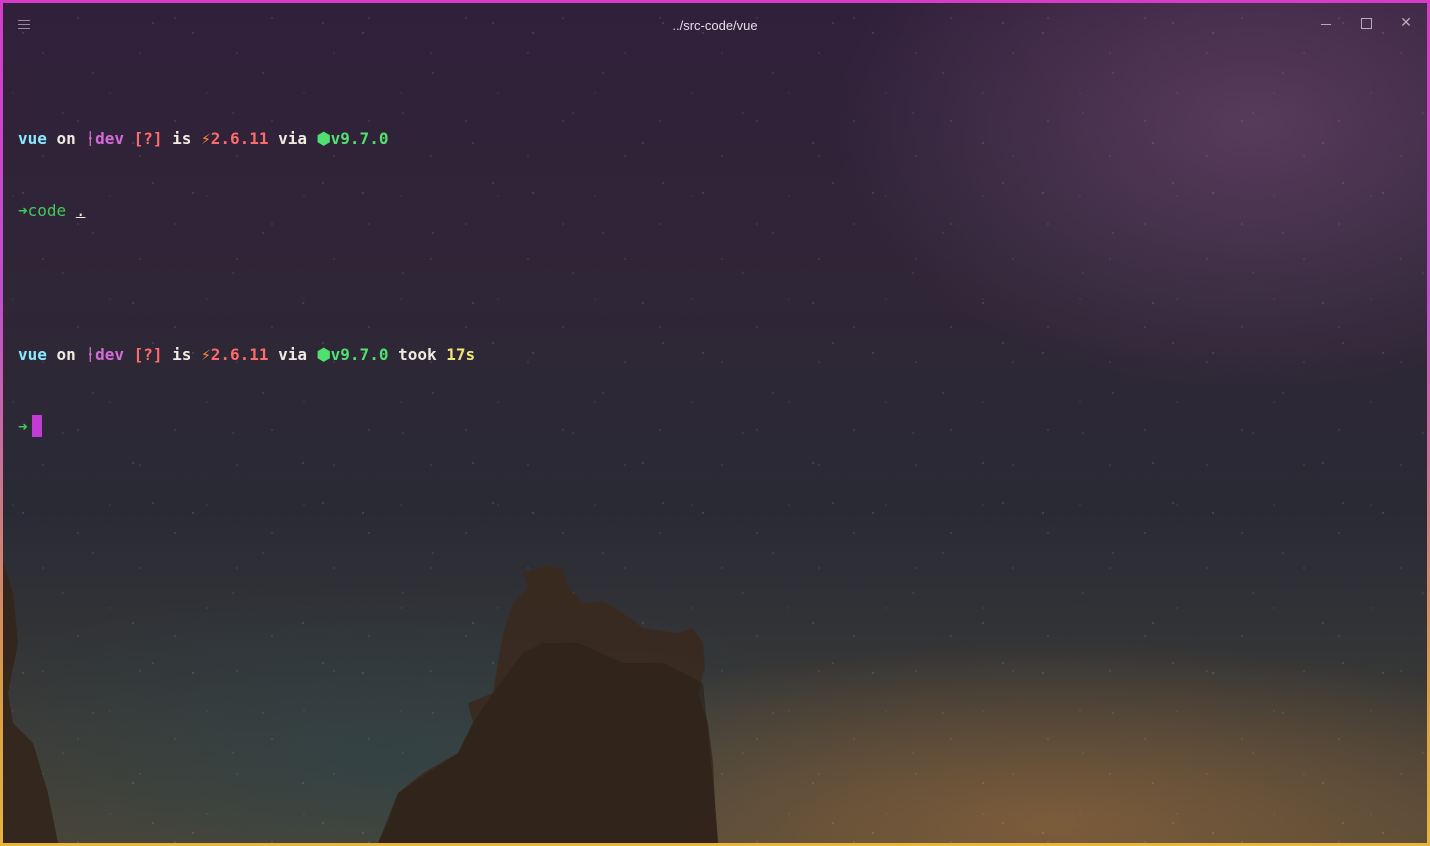  Describe the element at coordinates (461, 354) in the screenshot. I see `command-duration: 17s` at that location.